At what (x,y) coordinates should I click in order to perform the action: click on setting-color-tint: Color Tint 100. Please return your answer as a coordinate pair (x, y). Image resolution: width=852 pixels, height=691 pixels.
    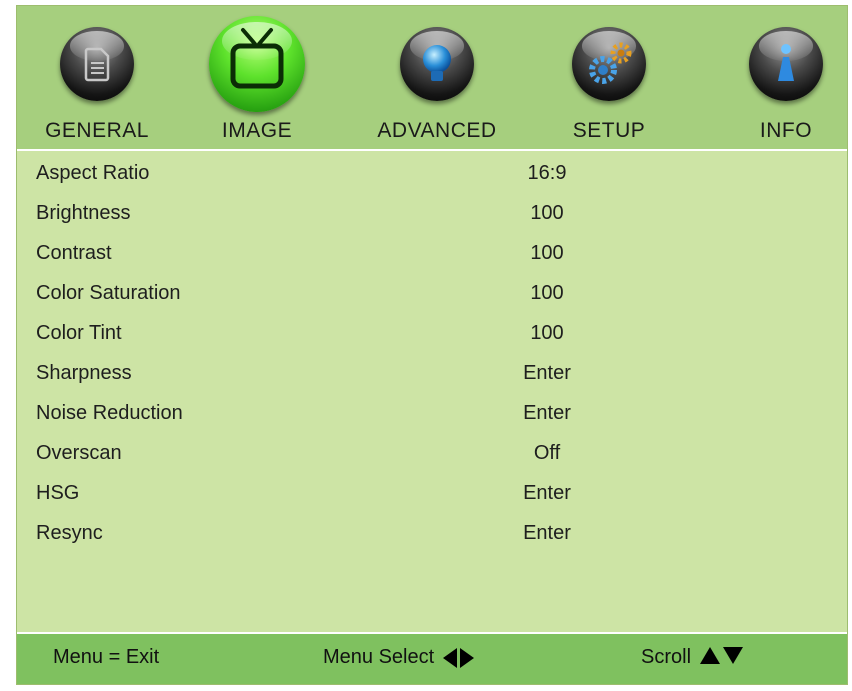
    Looking at the image, I should click on (432, 336).